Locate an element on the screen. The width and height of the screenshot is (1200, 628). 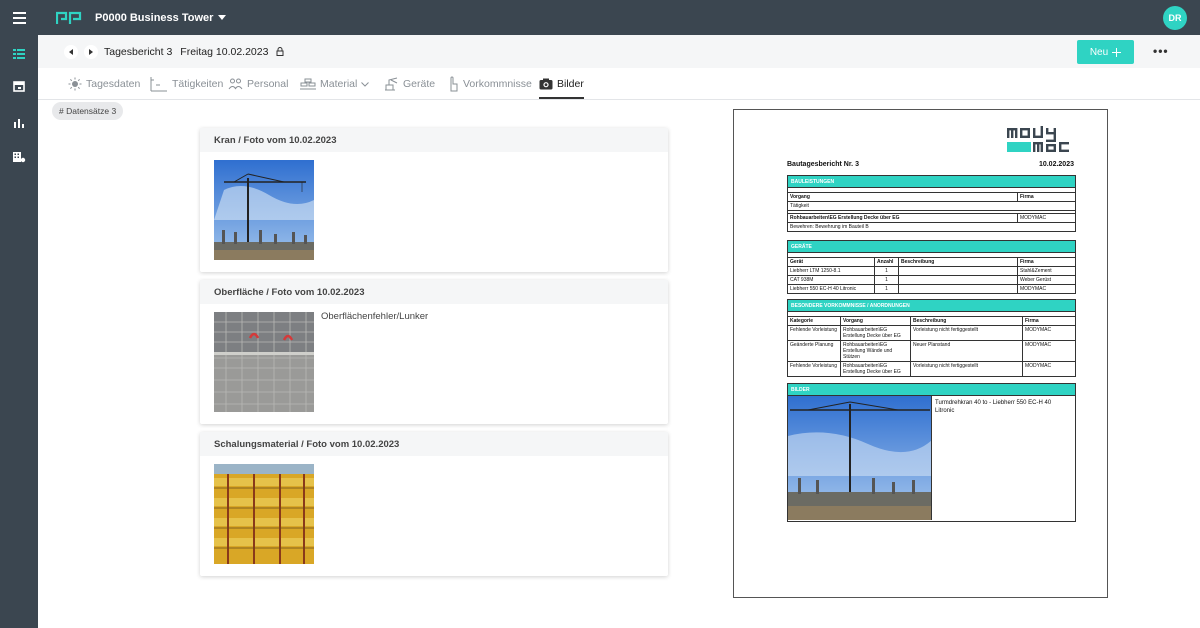
project-name: P0000 Business Tower is located at coordinates (154, 17).